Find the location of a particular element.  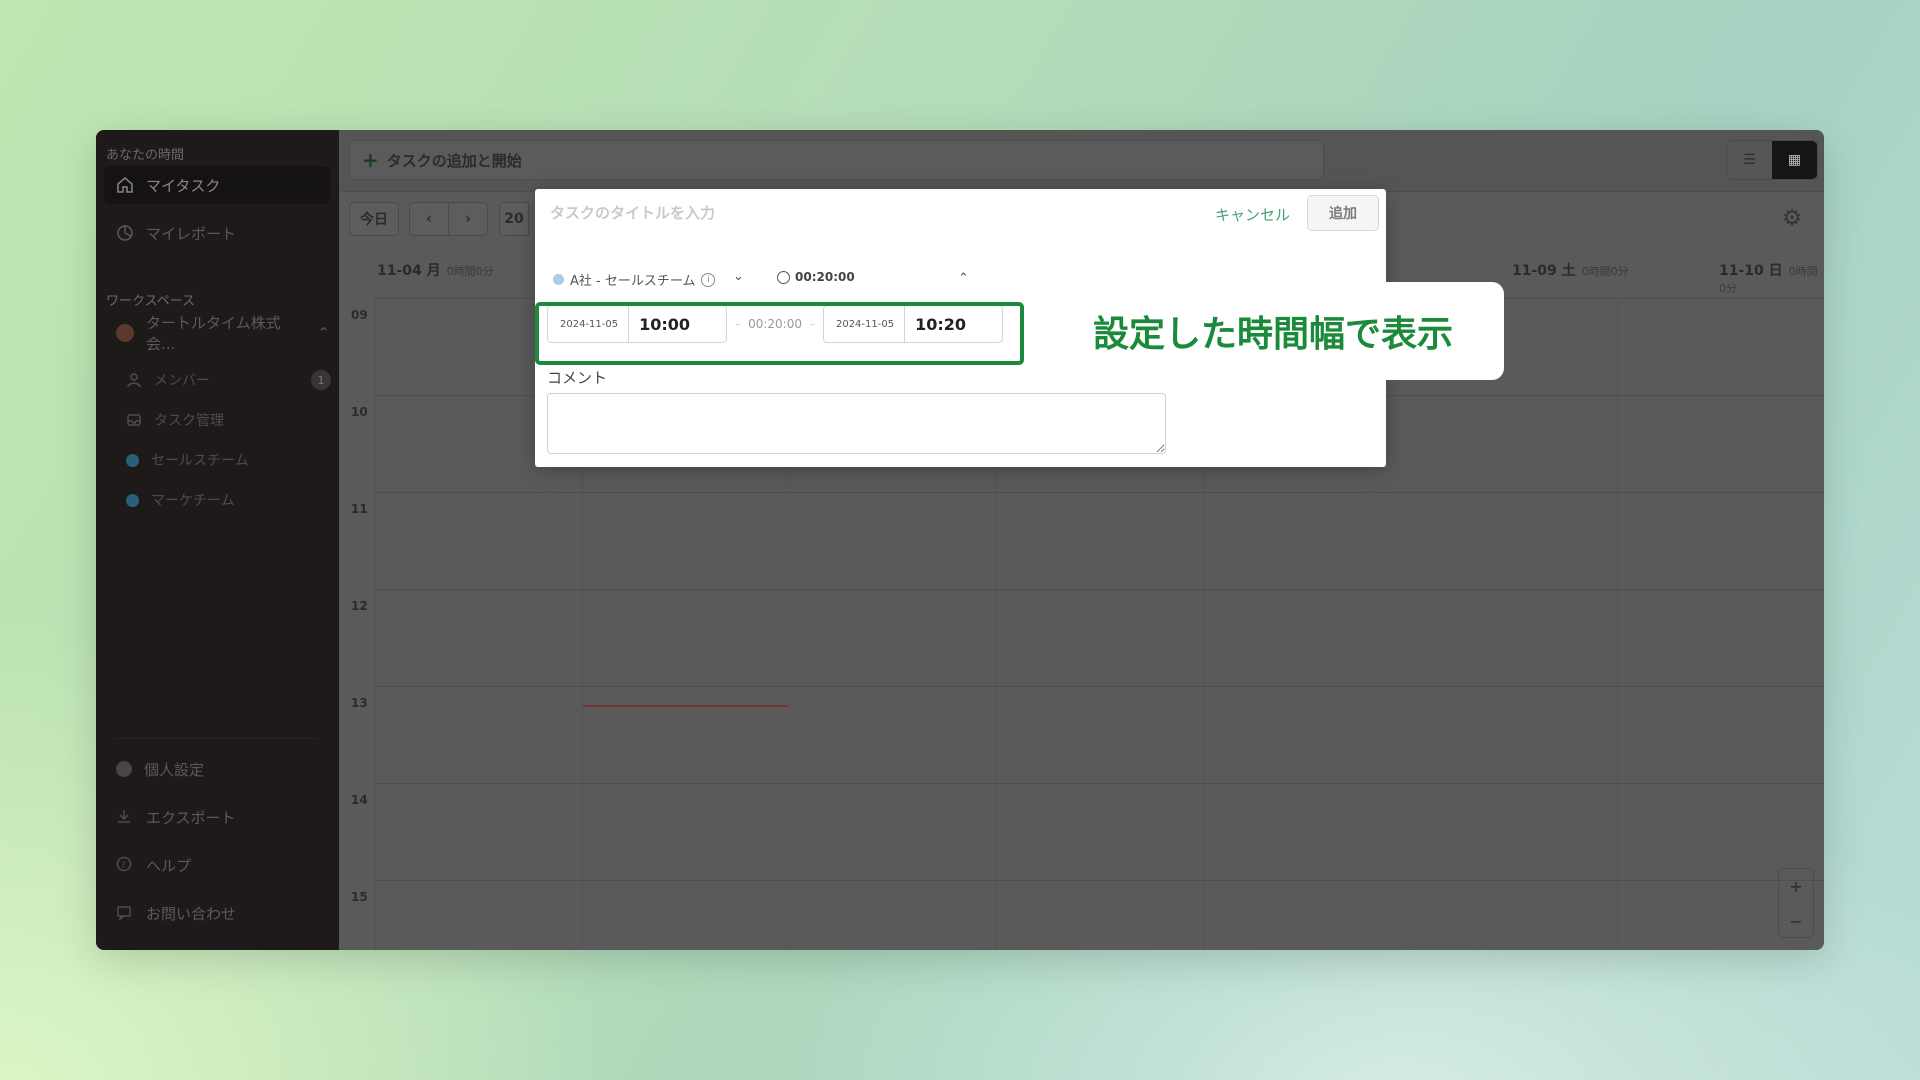

highlight-box is located at coordinates (779, 333).